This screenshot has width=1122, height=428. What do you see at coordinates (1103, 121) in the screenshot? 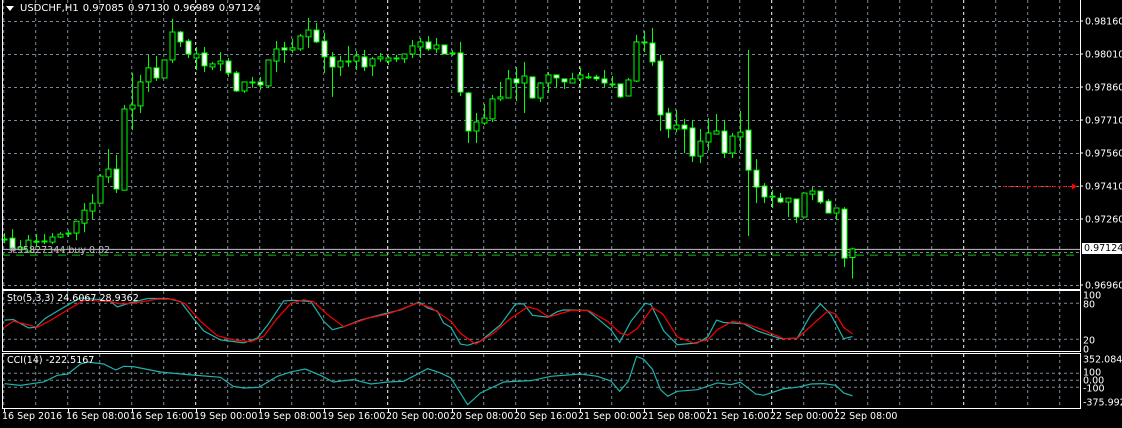
I see `price-label: 0.97710` at bounding box center [1103, 121].